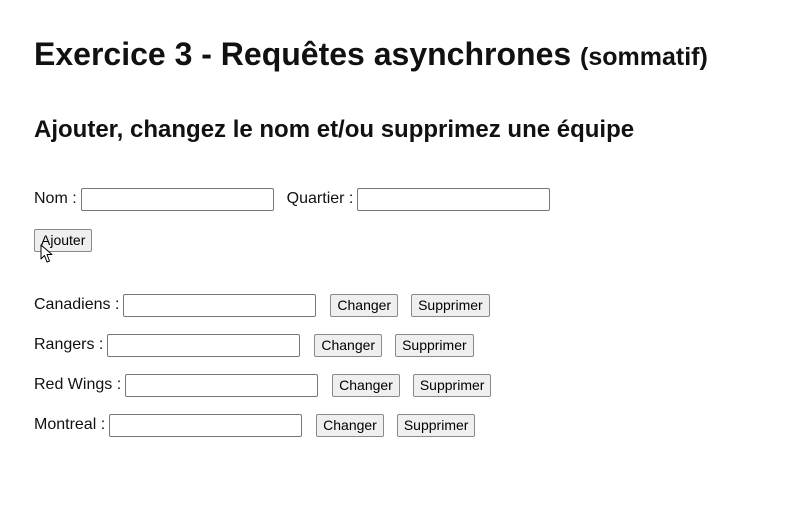 The width and height of the screenshot is (800, 518). I want to click on add-team-form: Nom : Quartier :, so click(292, 199).